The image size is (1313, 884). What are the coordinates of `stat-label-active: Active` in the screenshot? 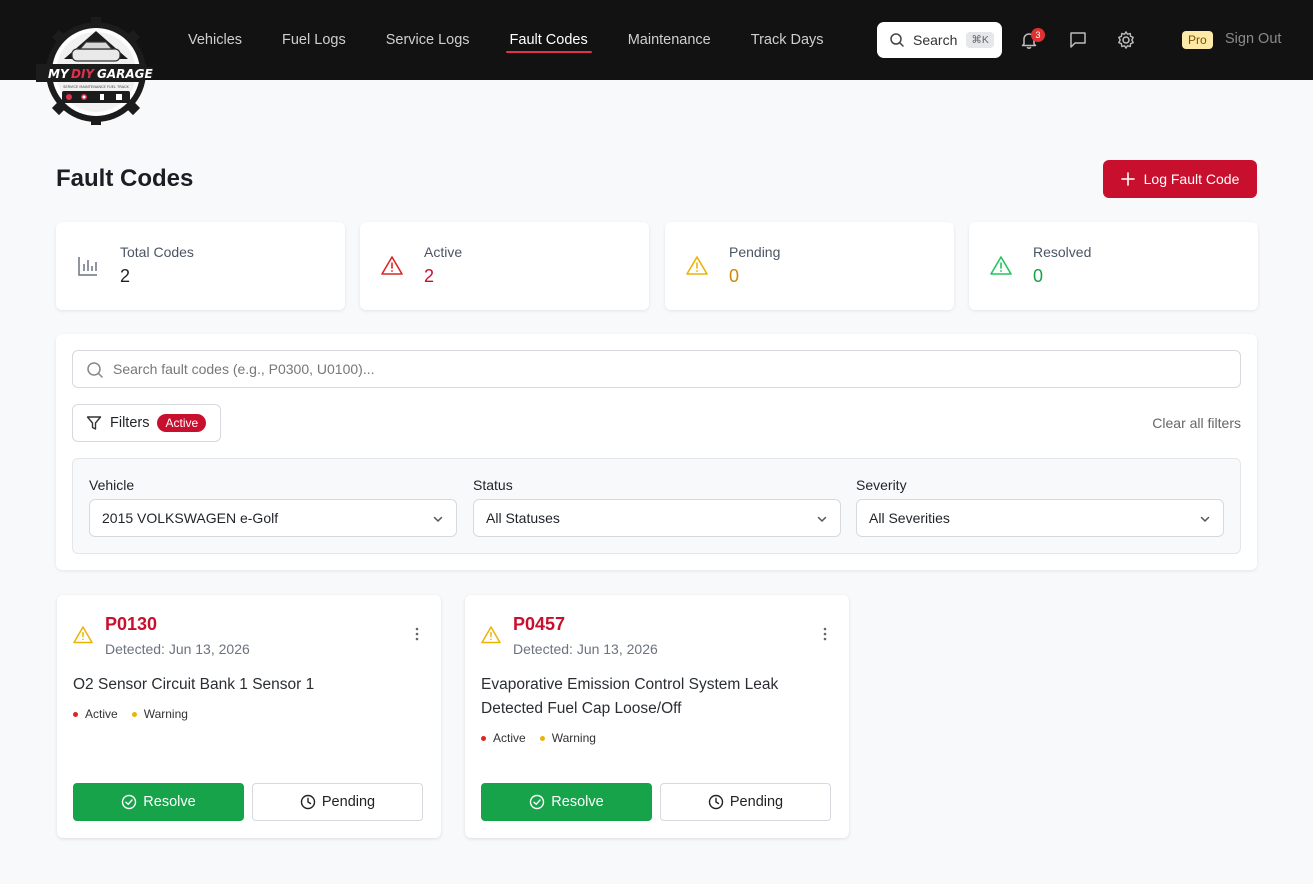 It's located at (443, 252).